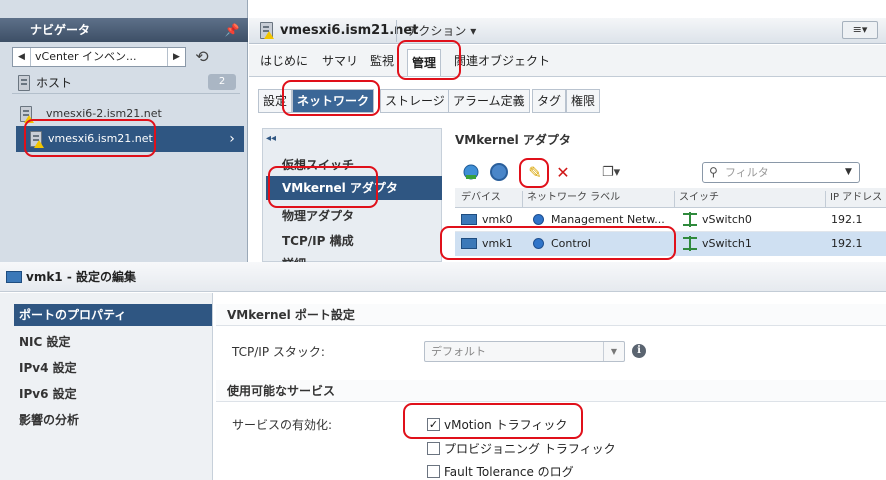 Image resolution: width=886 pixels, height=480 pixels. What do you see at coordinates (551, 391) in the screenshot?
I see `section-available-services: 使用可能なサービス` at bounding box center [551, 391].